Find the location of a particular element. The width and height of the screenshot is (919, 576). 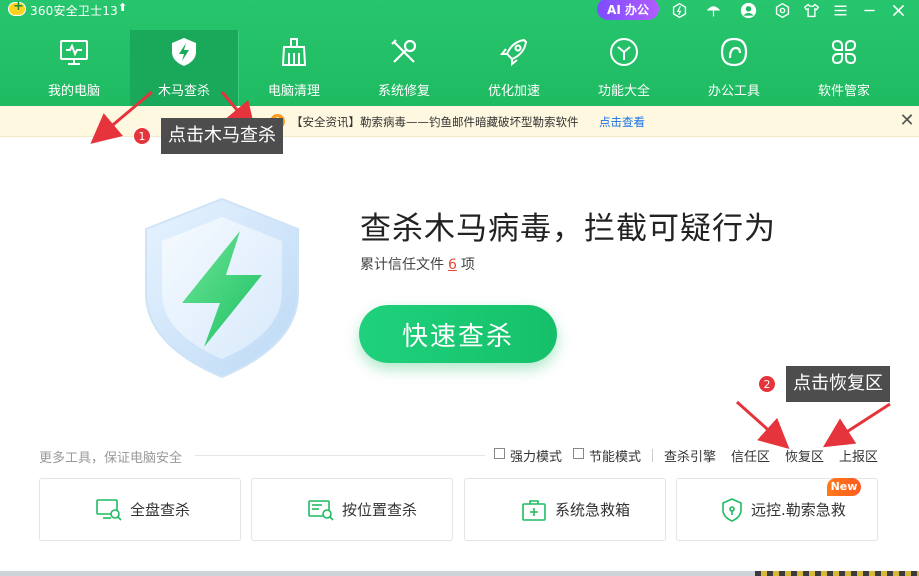

trusted-files-prefix: 累计信任文件 is located at coordinates (402, 265).